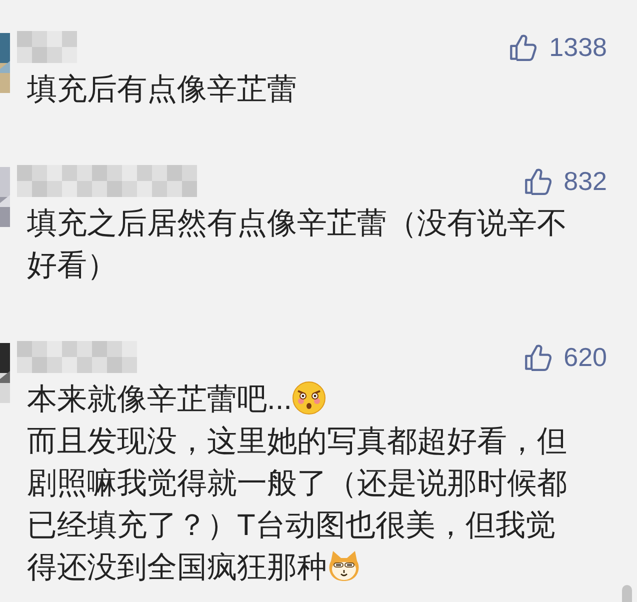 The width and height of the screenshot is (637, 602). Describe the element at coordinates (72, 265) in the screenshot. I see `comment-text: 好看）` at that location.